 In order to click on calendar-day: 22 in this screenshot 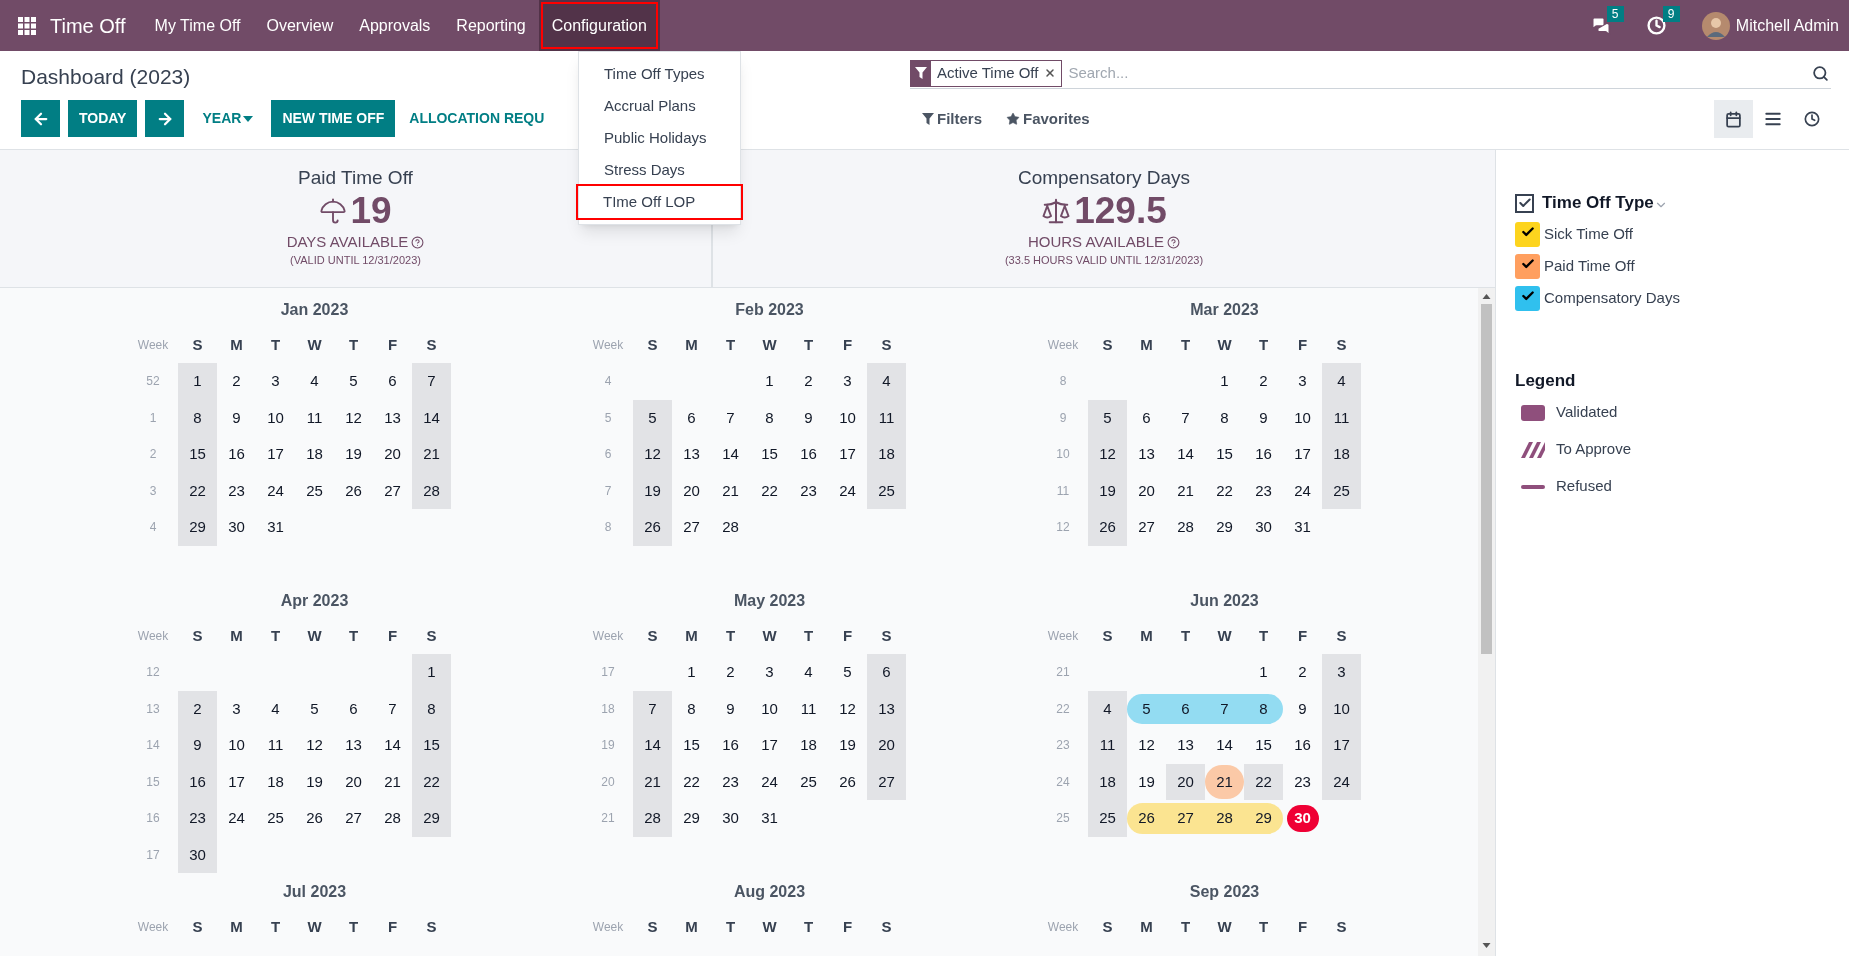, I will do `click(197, 490)`.